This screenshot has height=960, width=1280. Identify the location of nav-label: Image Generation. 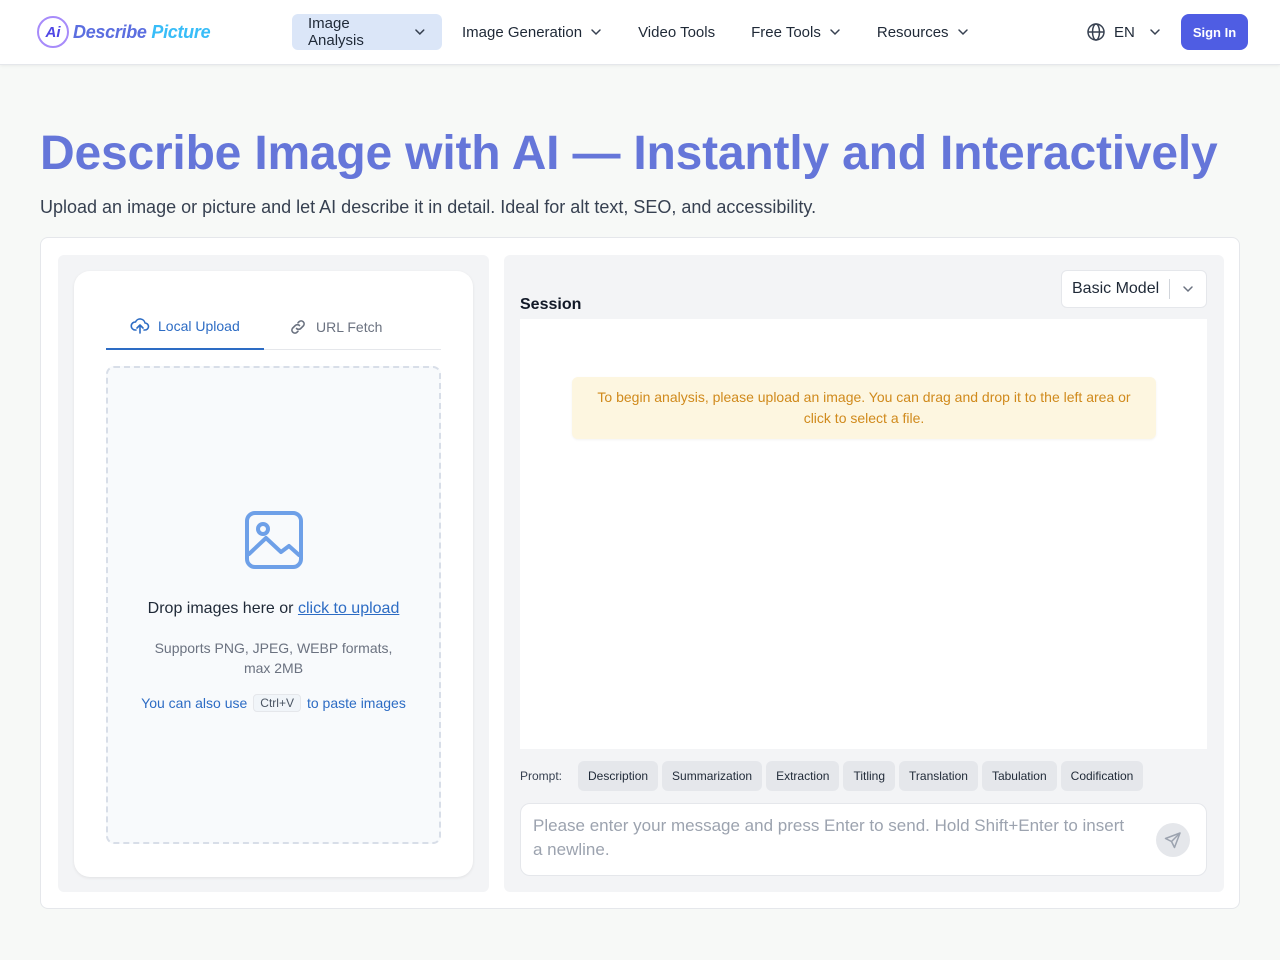
(522, 32).